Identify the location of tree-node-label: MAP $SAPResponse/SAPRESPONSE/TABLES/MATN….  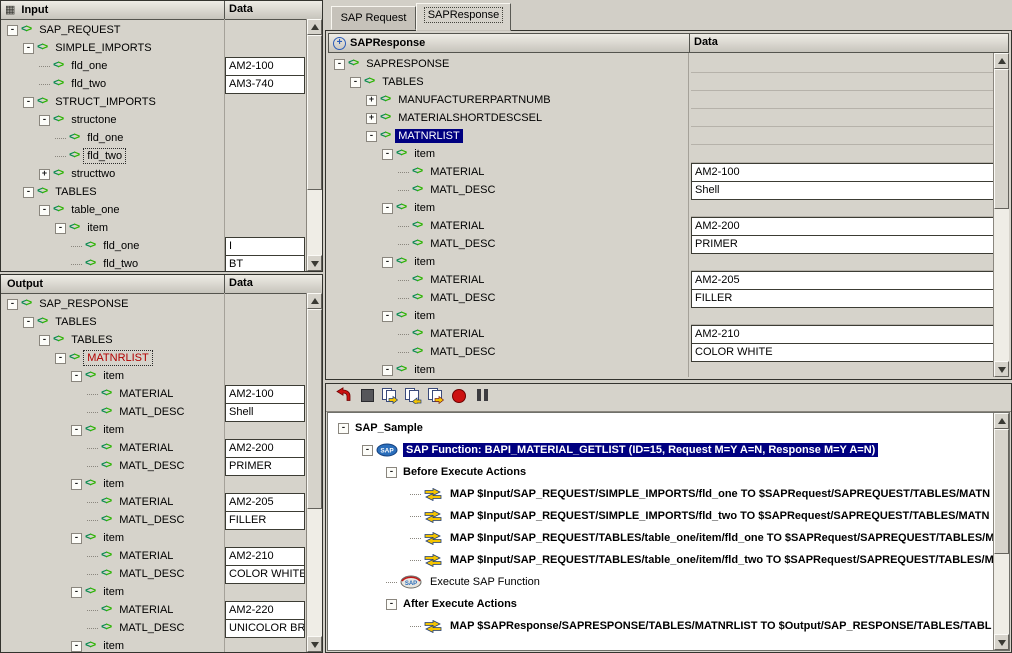
(721, 626).